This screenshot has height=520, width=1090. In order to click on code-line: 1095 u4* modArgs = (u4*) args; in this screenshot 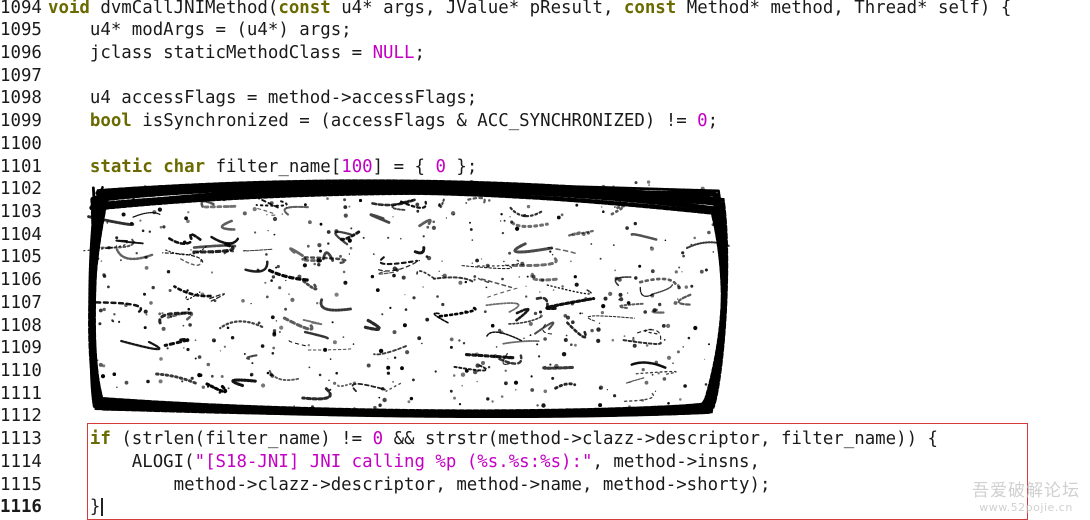, I will do `click(176, 30)`.